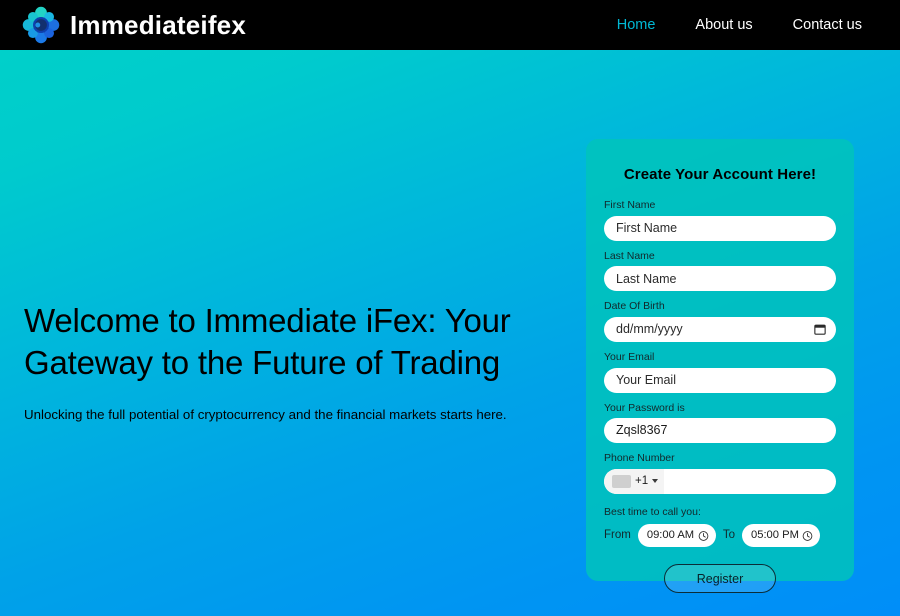  I want to click on field-date-of-birth: Date Of Birth dd/mm/yyyy, so click(720, 321).